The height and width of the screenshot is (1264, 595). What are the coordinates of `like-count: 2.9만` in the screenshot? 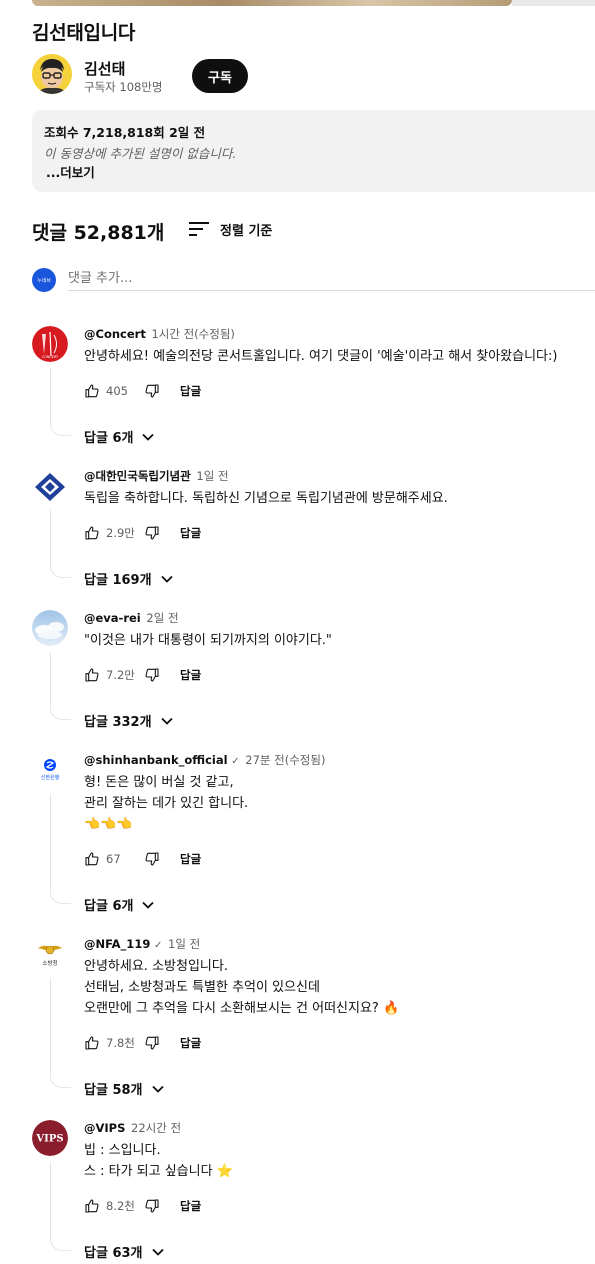 It's located at (120, 533).